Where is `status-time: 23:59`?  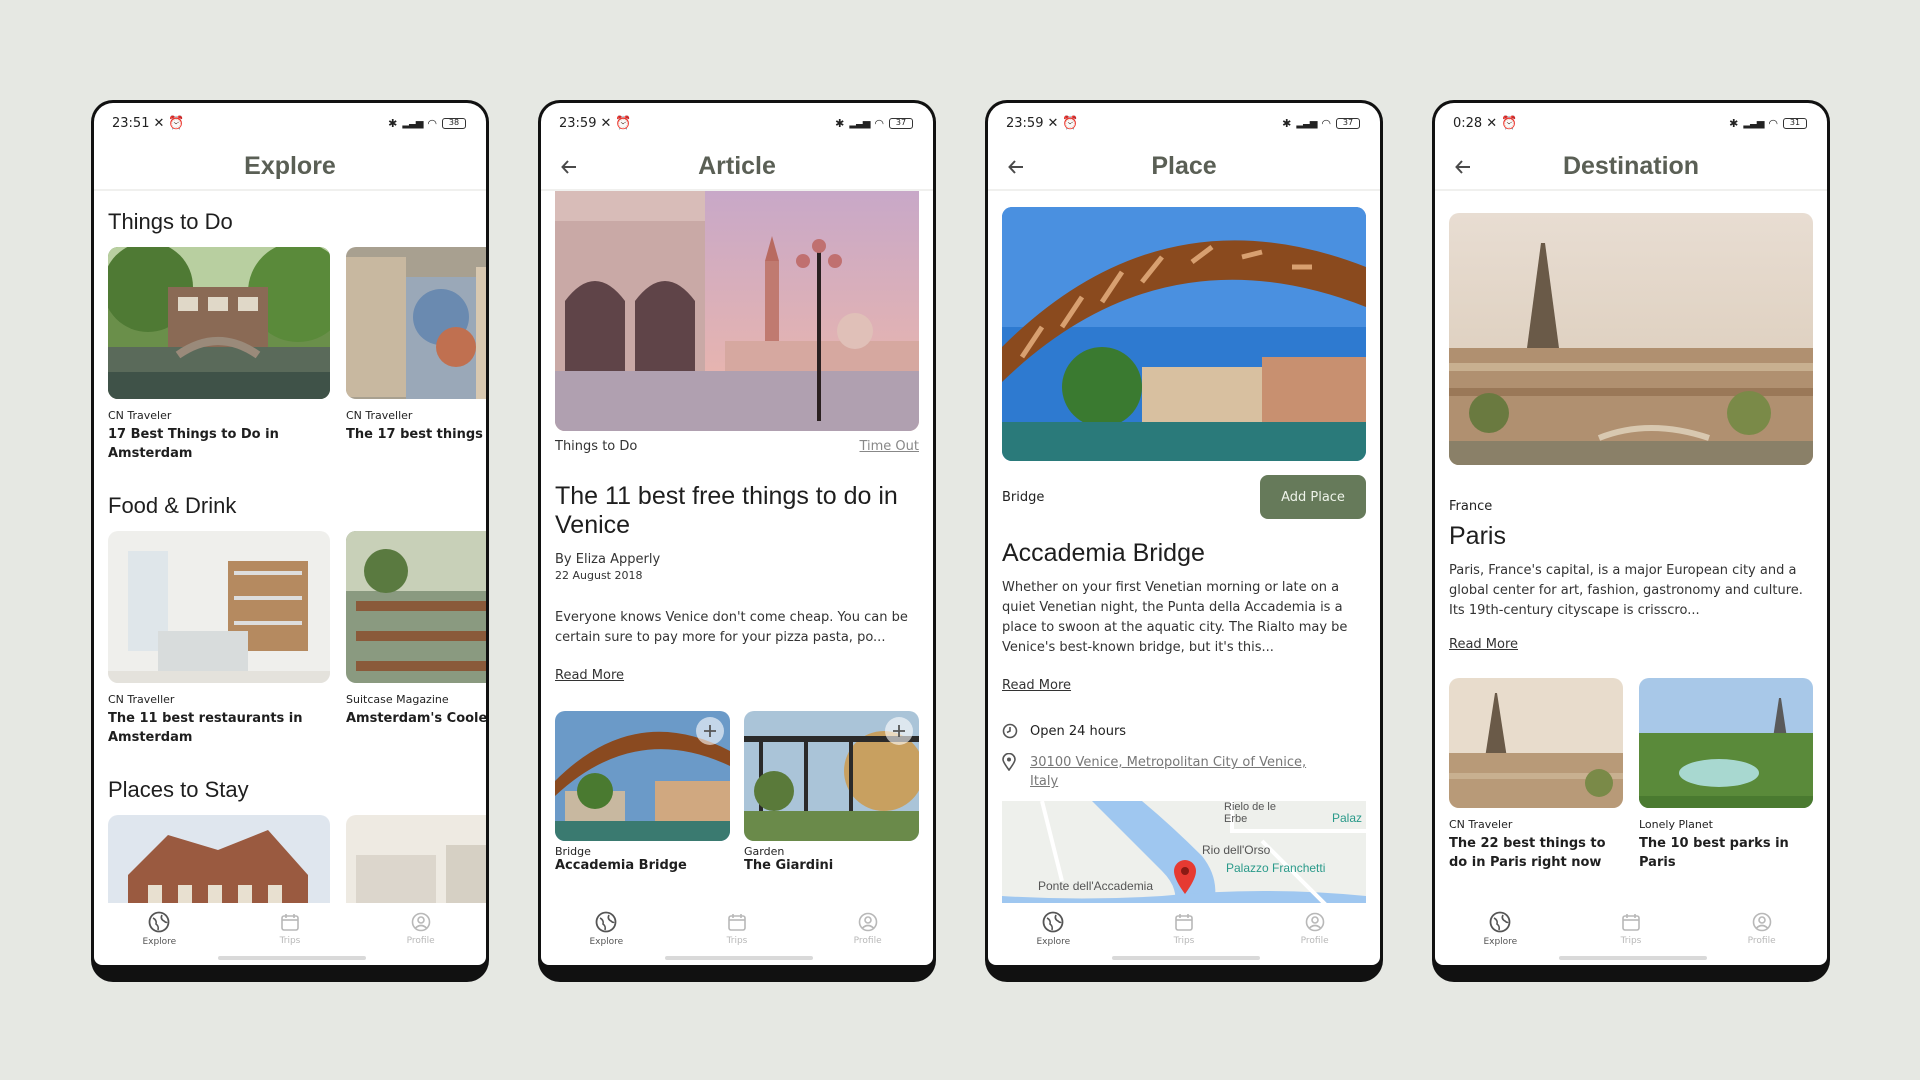 status-time: 23:59 is located at coordinates (578, 123).